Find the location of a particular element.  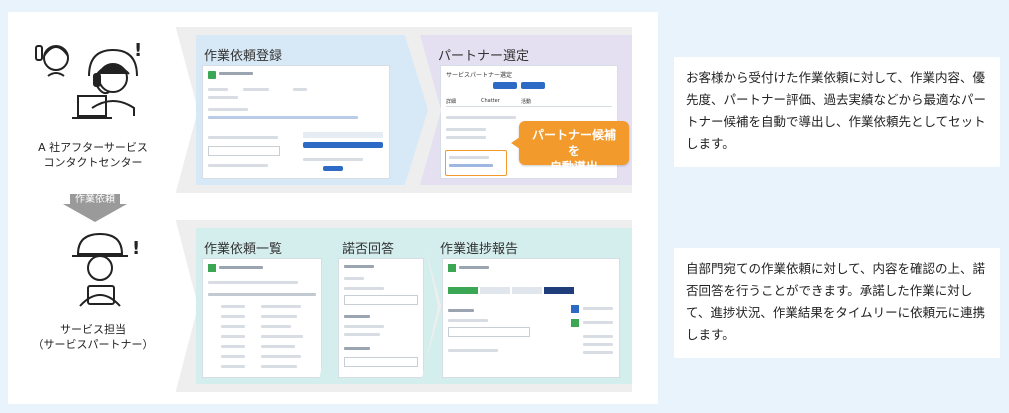

step-title: パートナー選定 is located at coordinates (484, 56).